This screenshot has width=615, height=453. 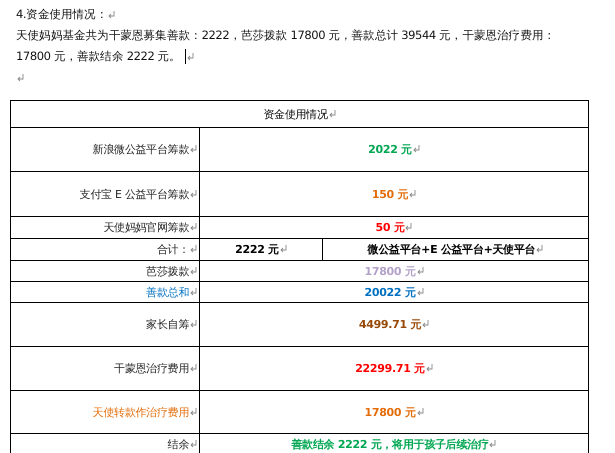 I want to click on row-label: 合计：, so click(x=172, y=249).